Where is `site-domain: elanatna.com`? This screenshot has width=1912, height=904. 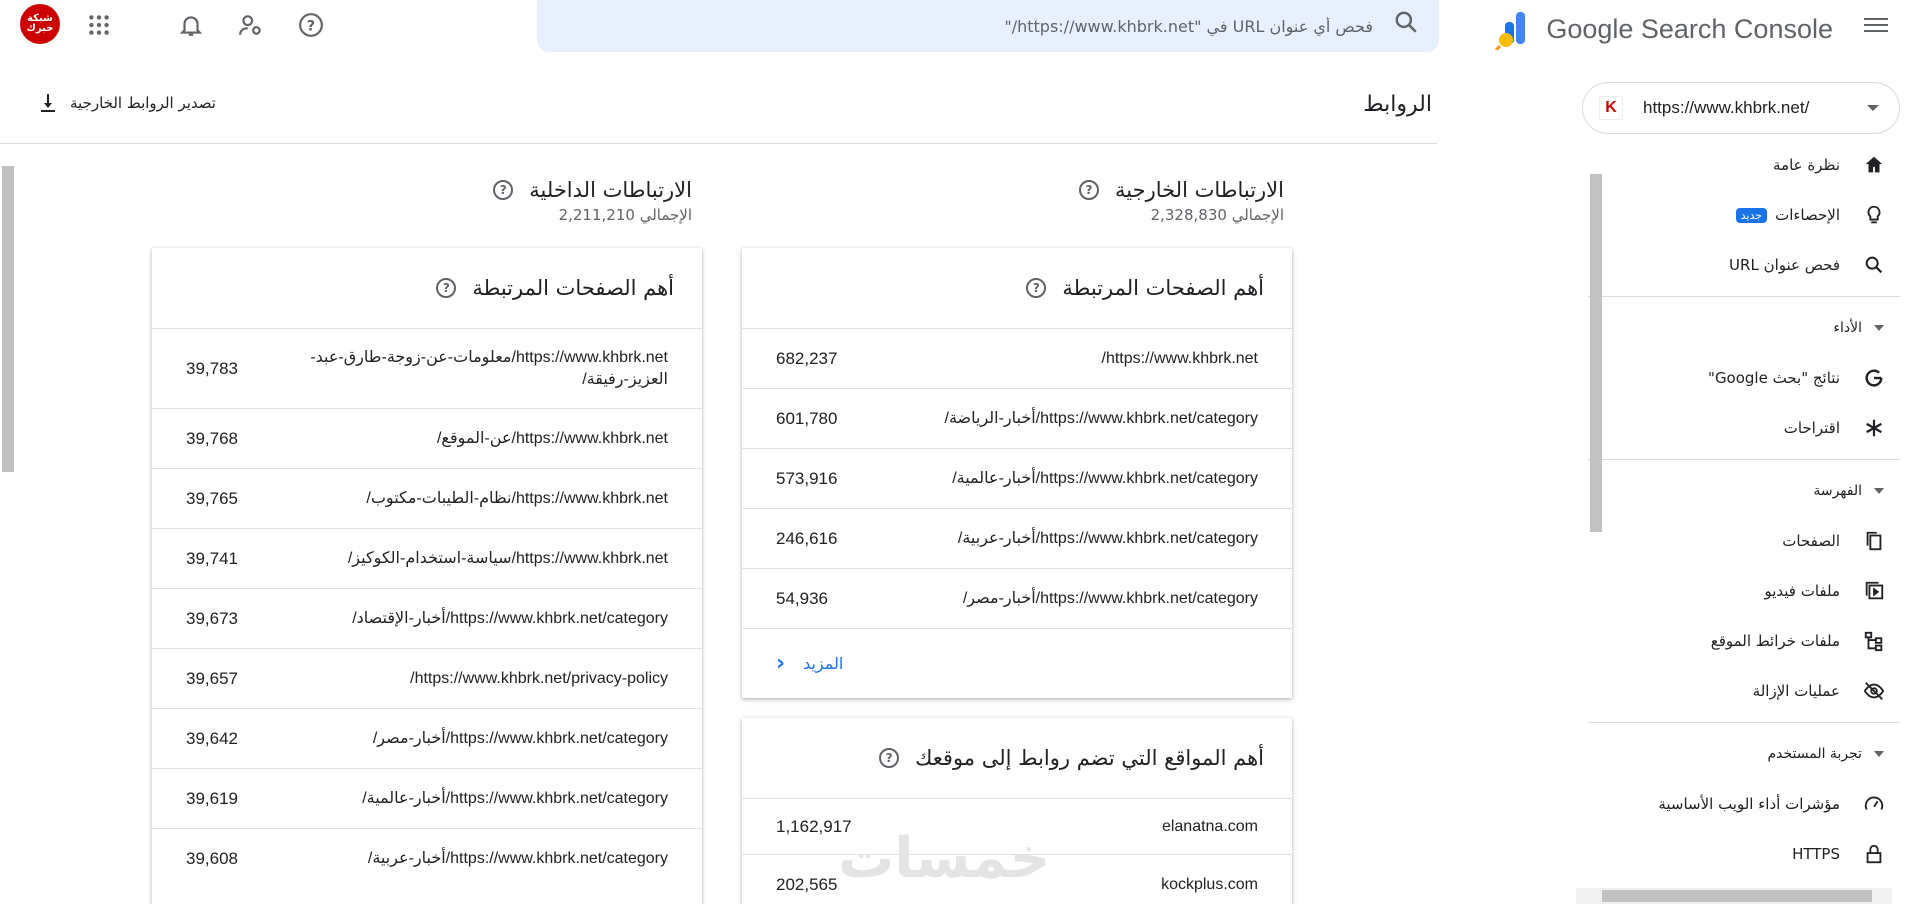 site-domain: elanatna.com is located at coordinates (1209, 826).